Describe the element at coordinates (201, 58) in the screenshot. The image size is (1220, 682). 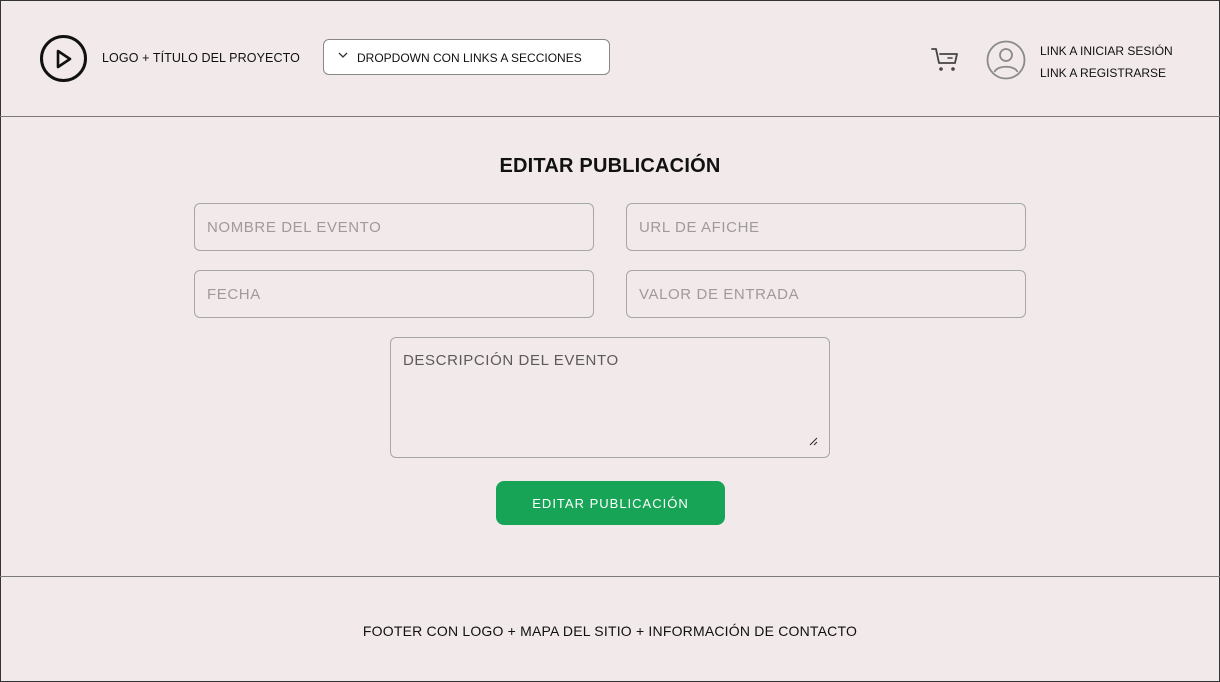
I see `logo-title: LOGO + TÍTULO DEL PROYECTO` at that location.